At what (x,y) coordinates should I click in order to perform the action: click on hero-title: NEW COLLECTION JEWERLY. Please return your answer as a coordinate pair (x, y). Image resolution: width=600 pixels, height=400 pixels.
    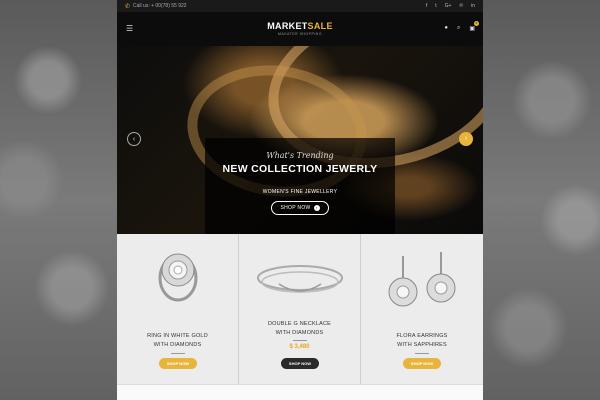
    Looking at the image, I should click on (300, 169).